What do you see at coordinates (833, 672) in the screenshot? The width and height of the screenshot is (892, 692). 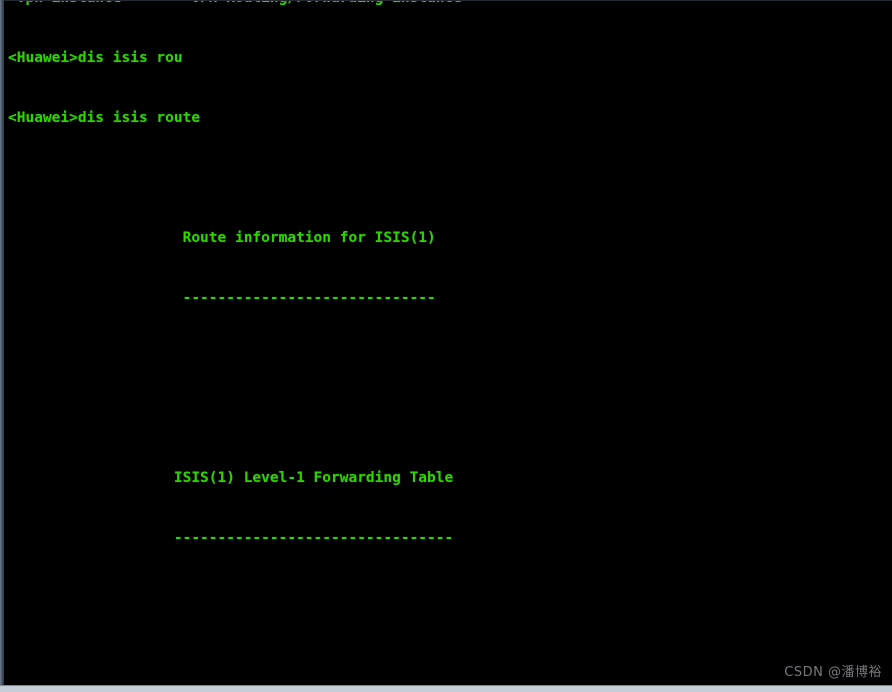 I see `watermark: CSDN @潘博裕` at bounding box center [833, 672].